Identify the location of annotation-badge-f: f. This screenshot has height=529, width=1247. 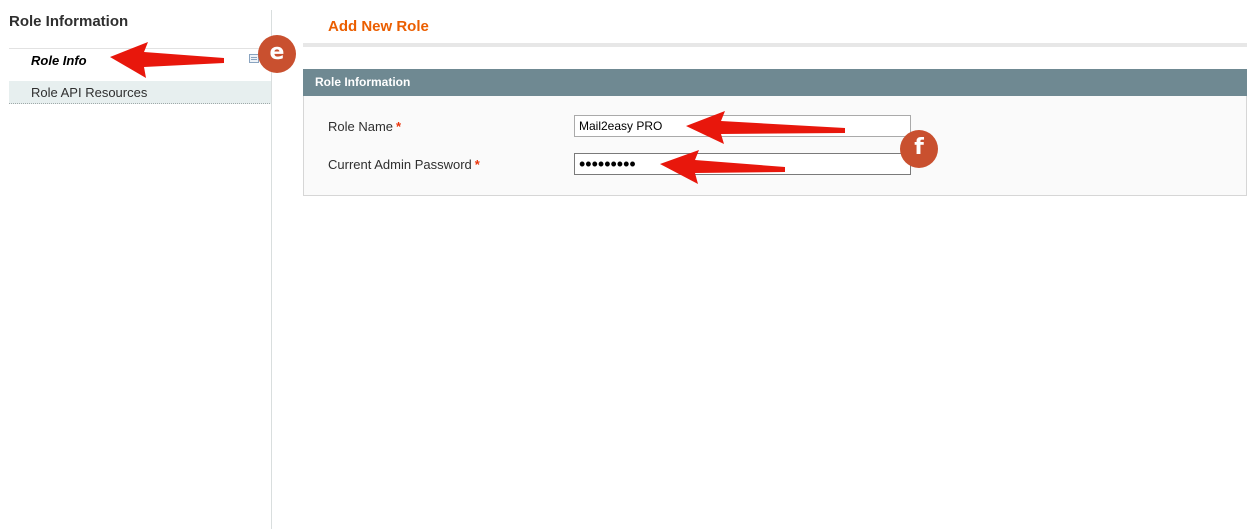
(919, 149).